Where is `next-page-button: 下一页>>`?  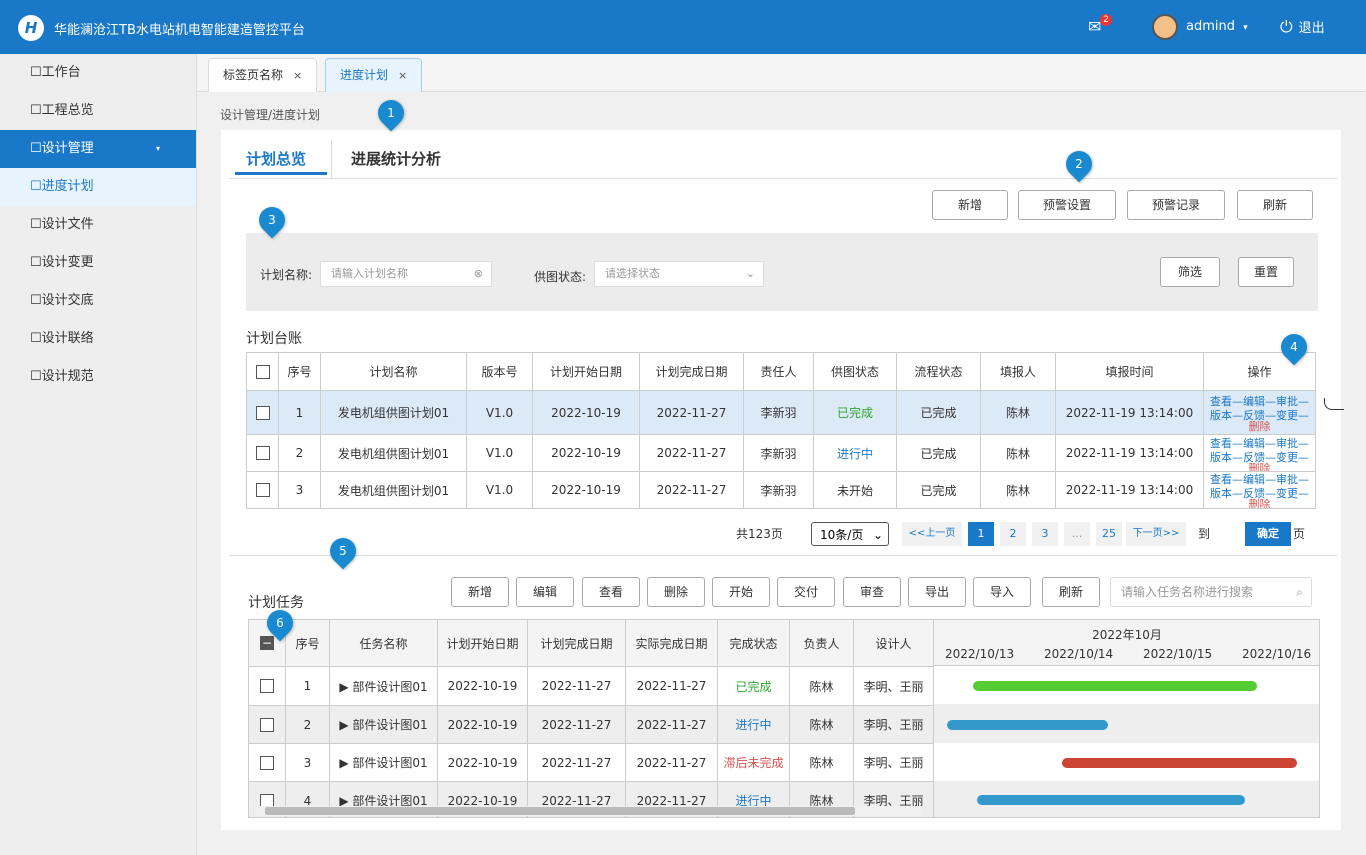
next-page-button: 下一页>> is located at coordinates (1156, 534).